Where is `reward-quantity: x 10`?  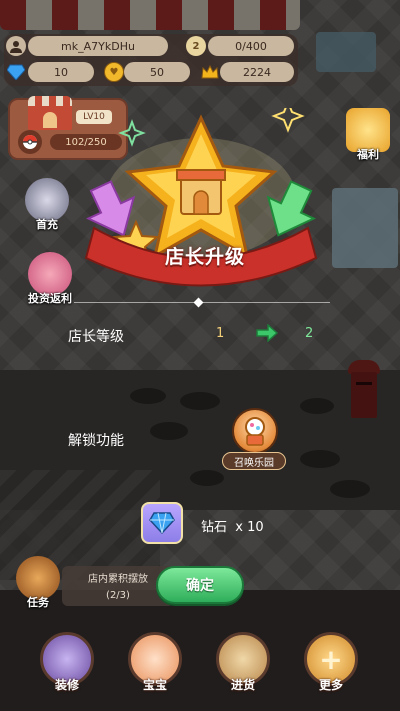
reward-quantity: x 10 is located at coordinates (249, 527).